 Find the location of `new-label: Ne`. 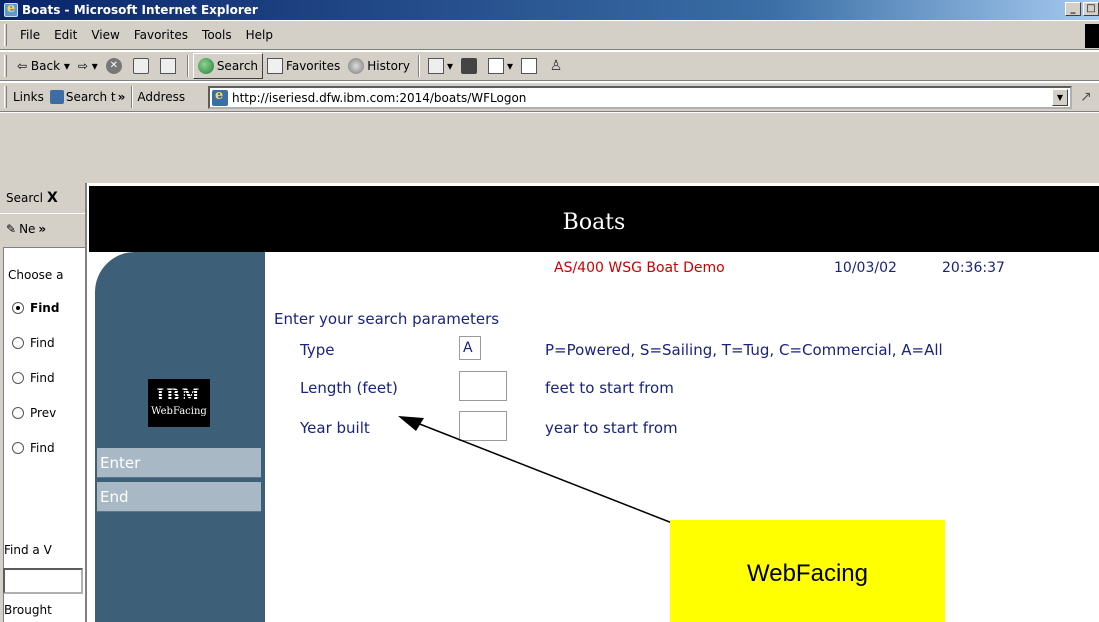

new-label: Ne is located at coordinates (27, 228).